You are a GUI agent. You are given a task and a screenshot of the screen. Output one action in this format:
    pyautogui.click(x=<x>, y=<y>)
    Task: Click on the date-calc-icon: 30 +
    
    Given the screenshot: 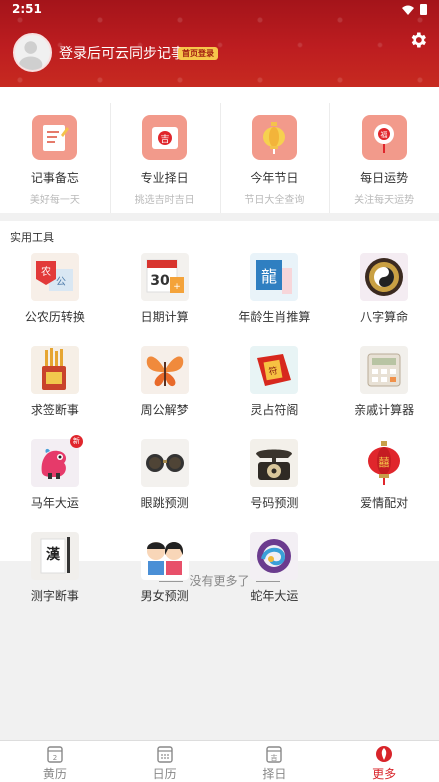 What is the action you would take?
    pyautogui.click(x=164, y=277)
    